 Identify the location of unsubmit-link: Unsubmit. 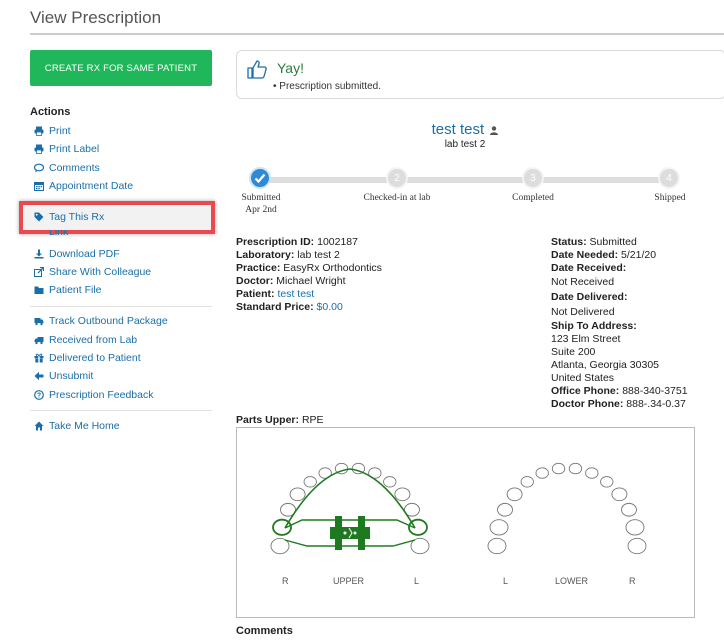
(63, 376).